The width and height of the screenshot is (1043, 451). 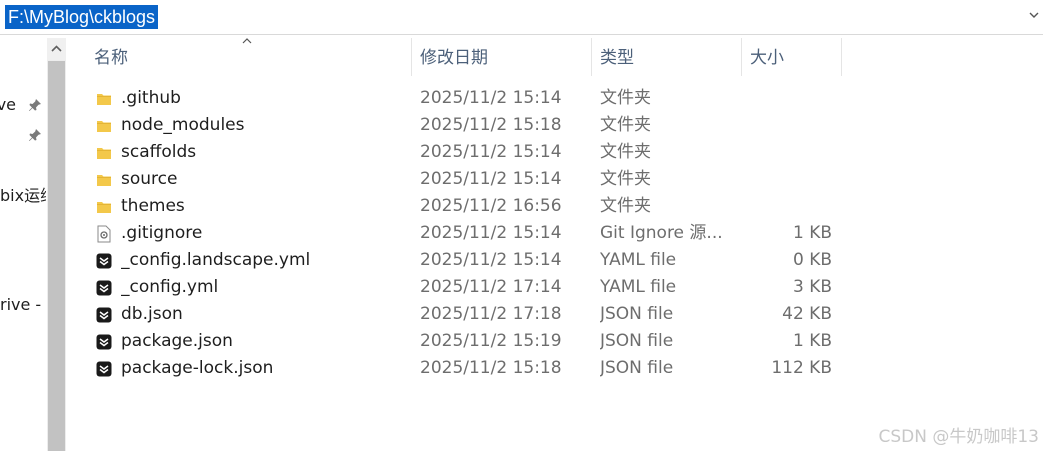 I want to click on file-row: themes 2025/11/2 16:56 文件夹, so click(x=468, y=206).